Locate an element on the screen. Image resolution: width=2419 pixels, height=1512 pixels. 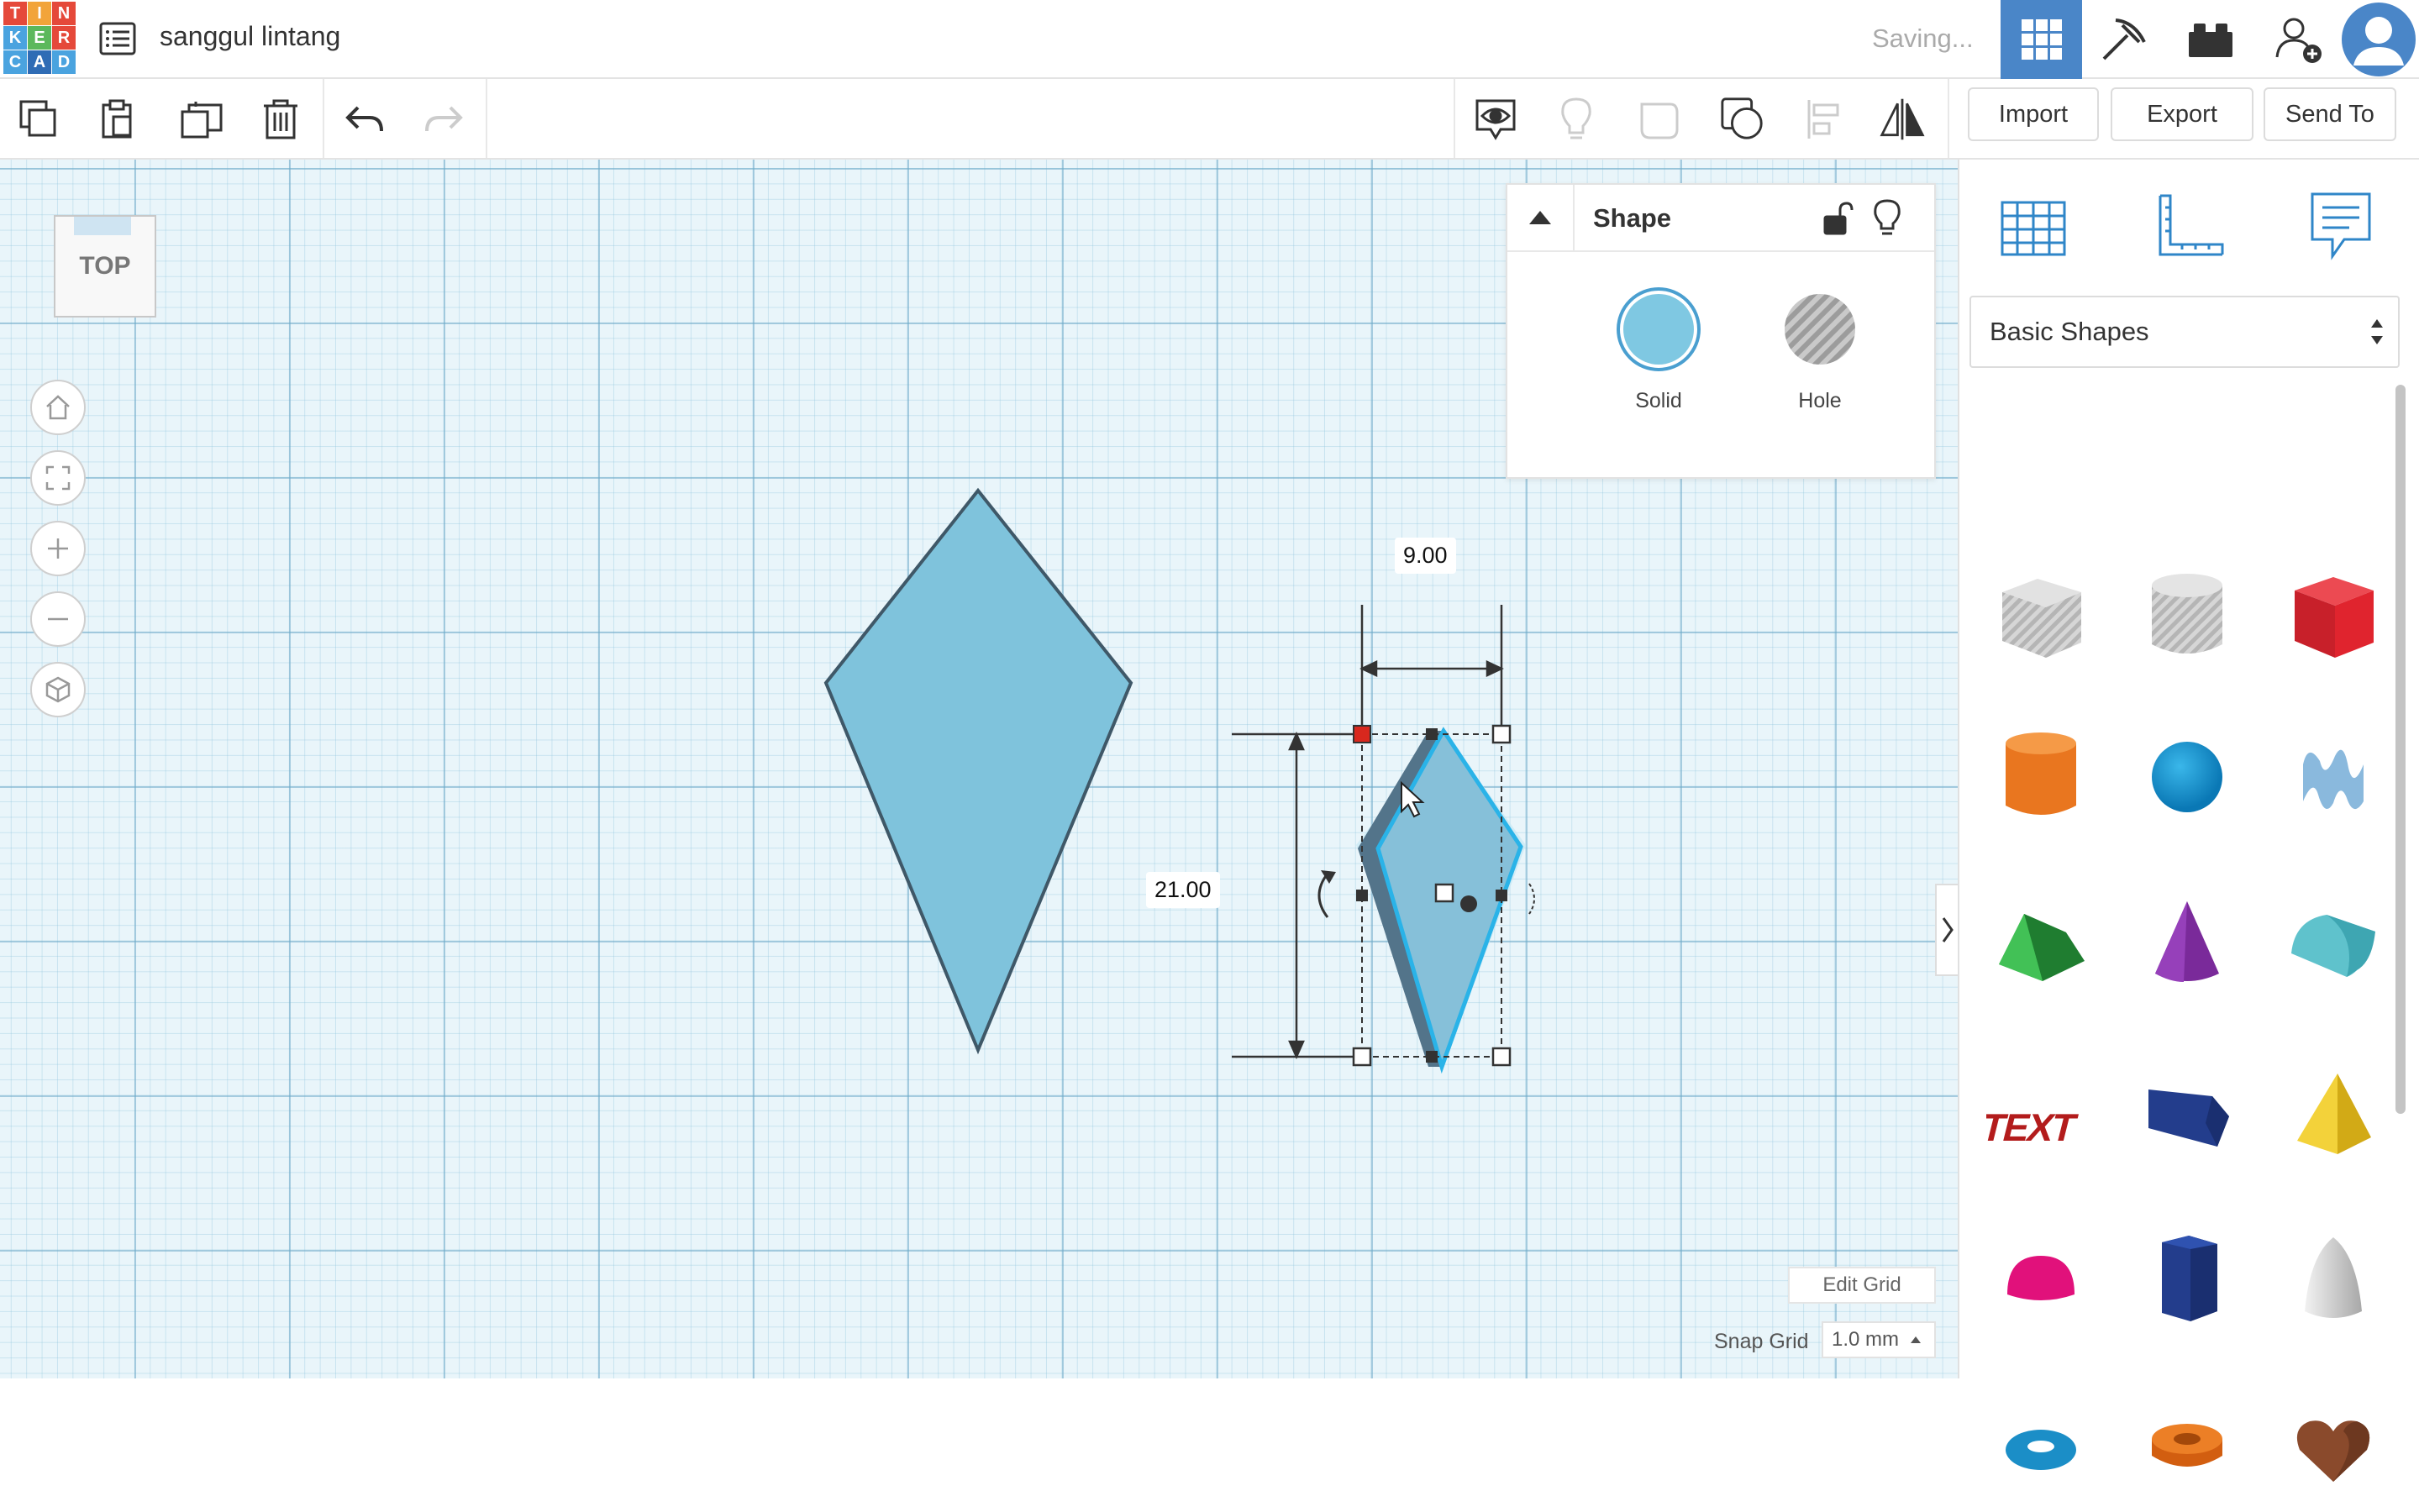
text-shape-icon: TEXT is located at coordinates (2033, 1127).